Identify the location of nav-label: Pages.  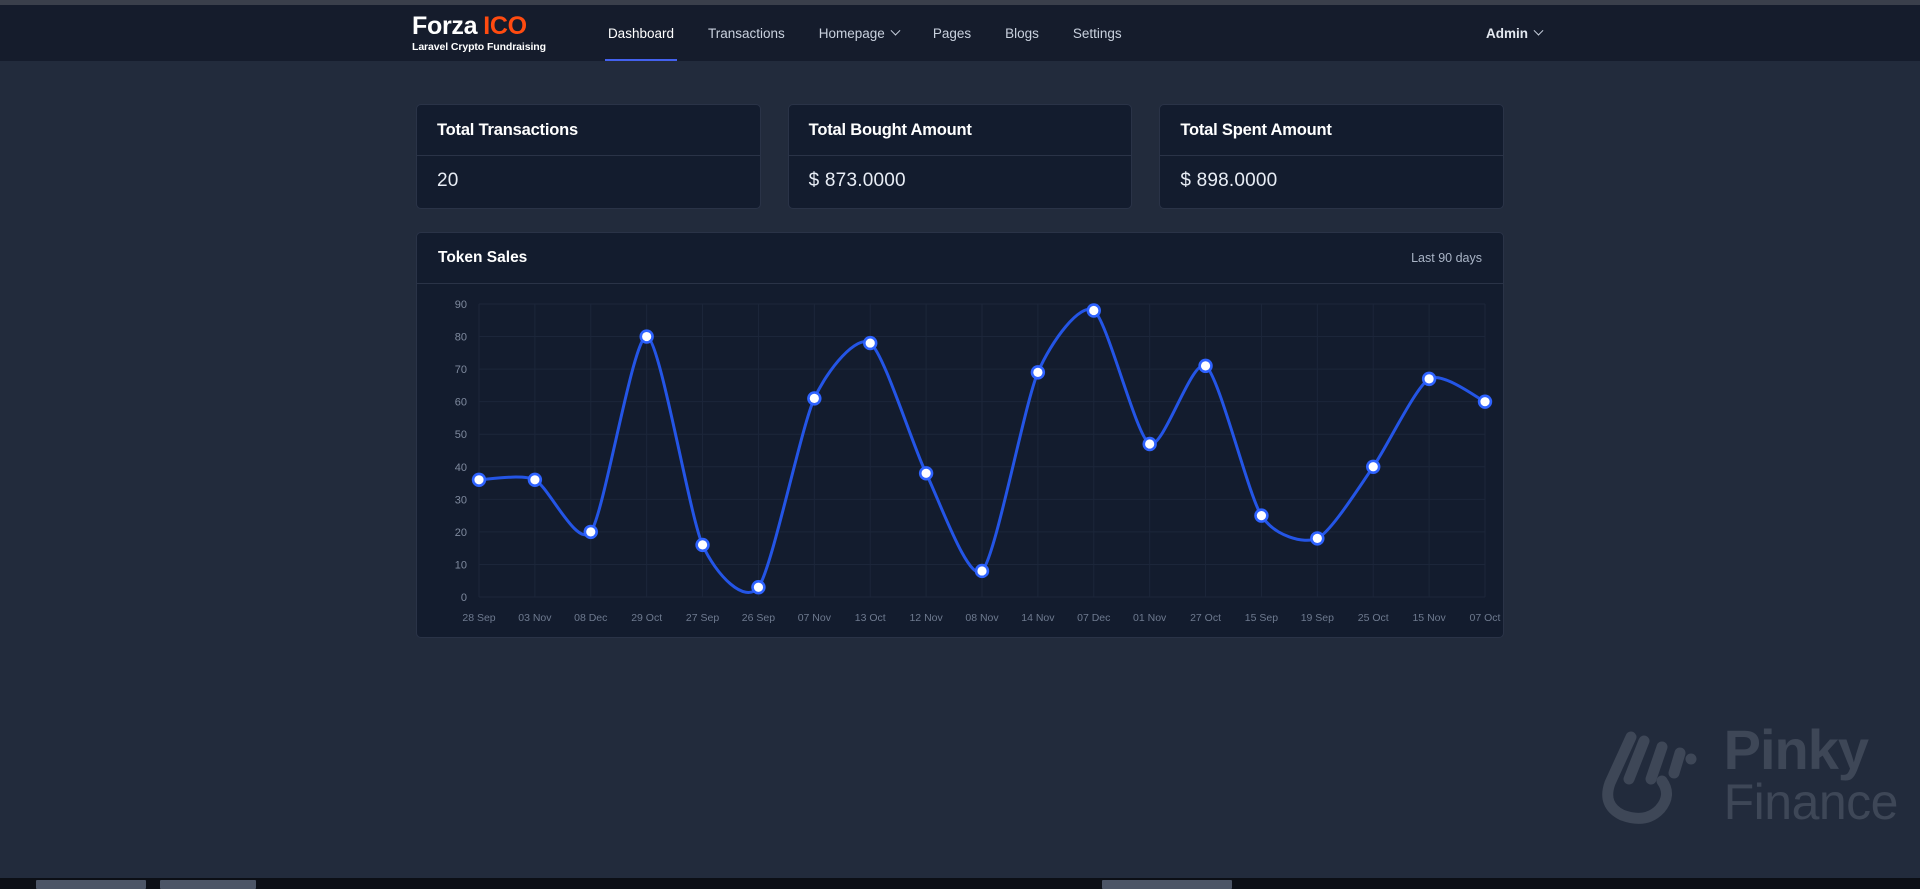
(952, 33).